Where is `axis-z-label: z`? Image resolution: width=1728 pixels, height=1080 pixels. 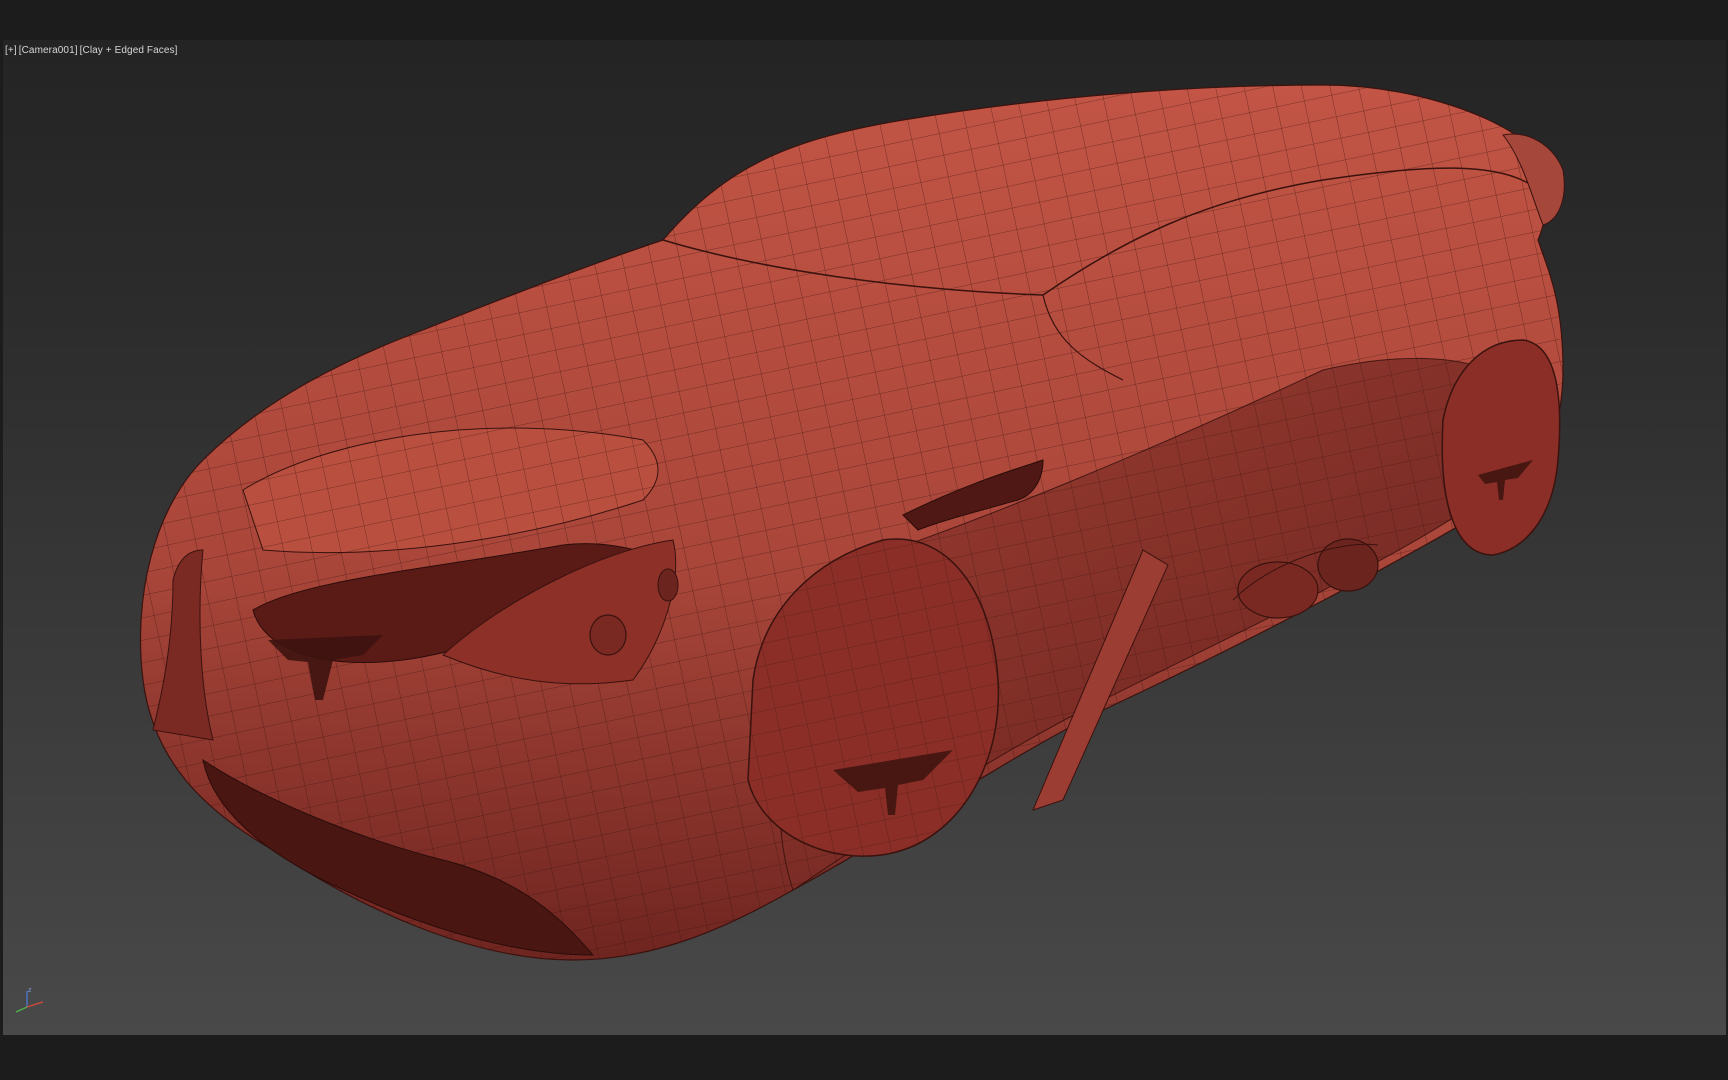 axis-z-label: z is located at coordinates (30, 990).